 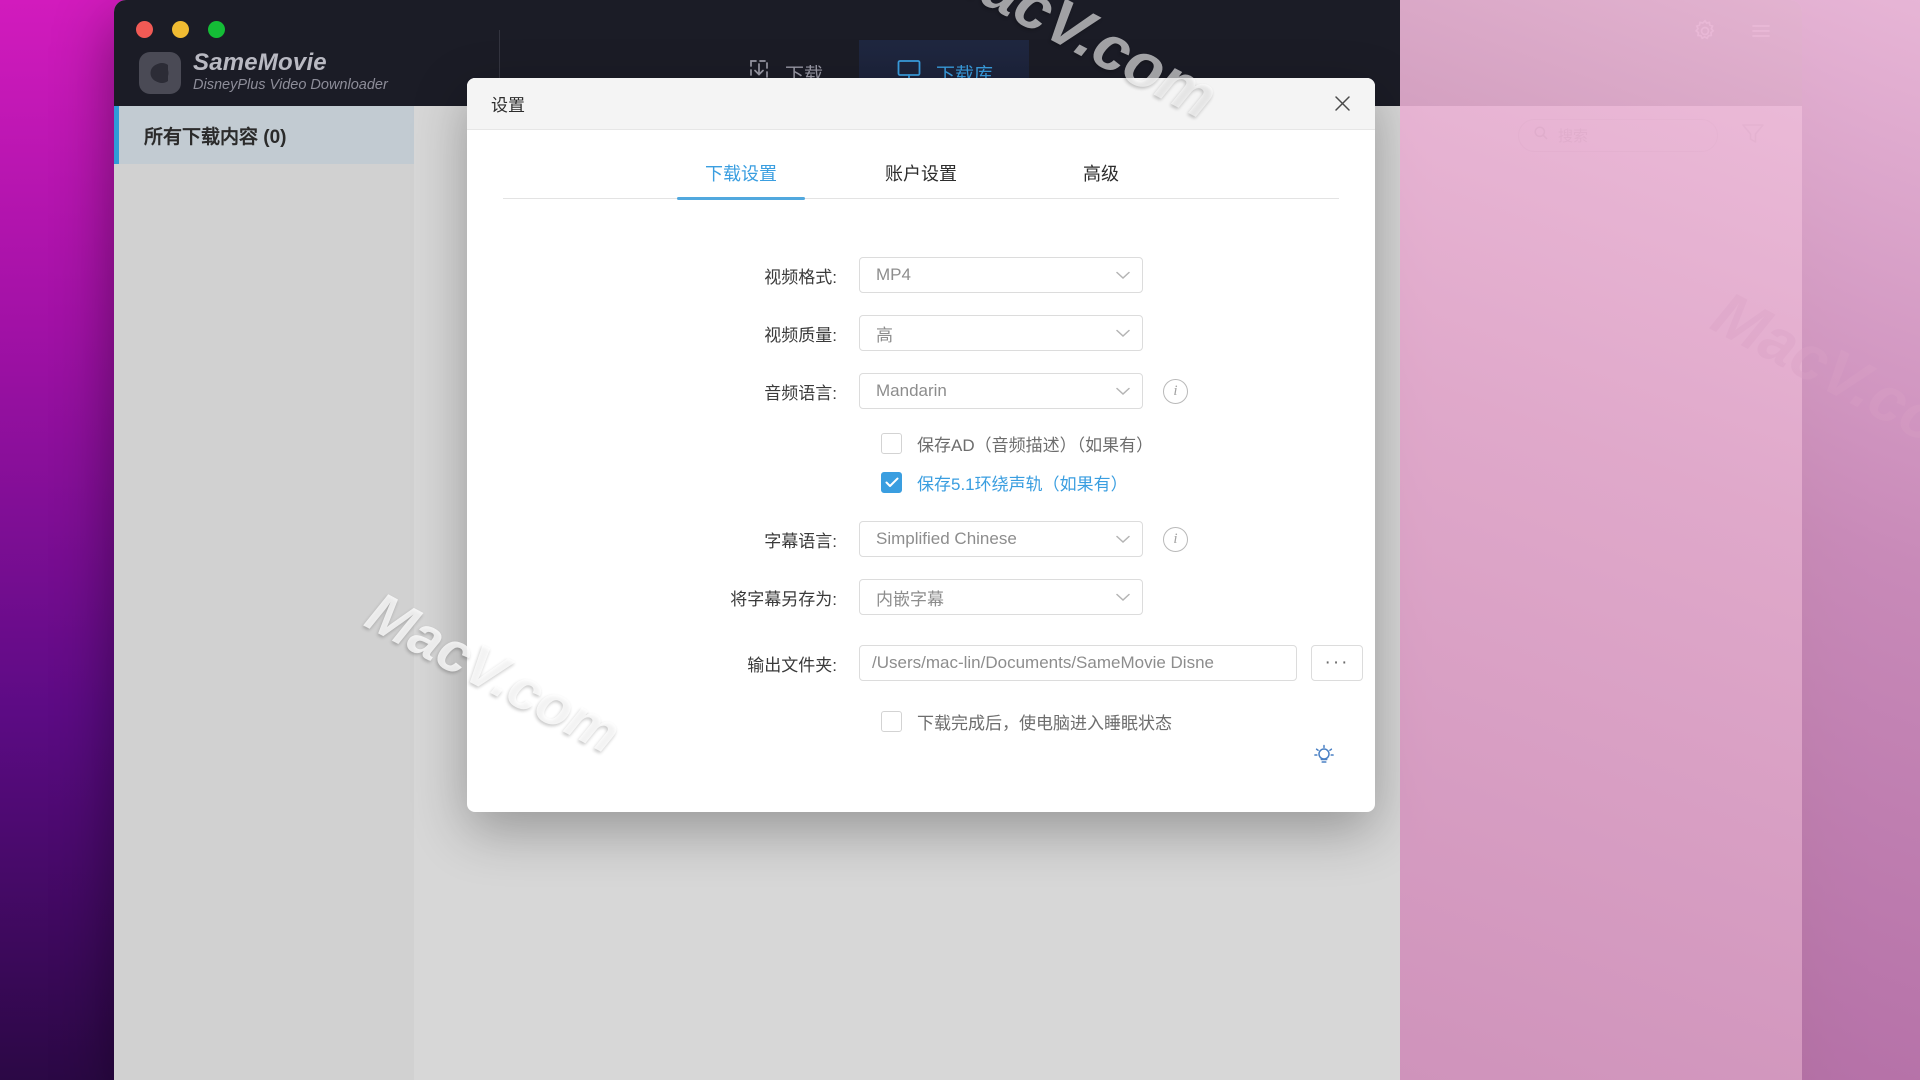 What do you see at coordinates (891, 482) in the screenshot?
I see `save-51-checkbox` at bounding box center [891, 482].